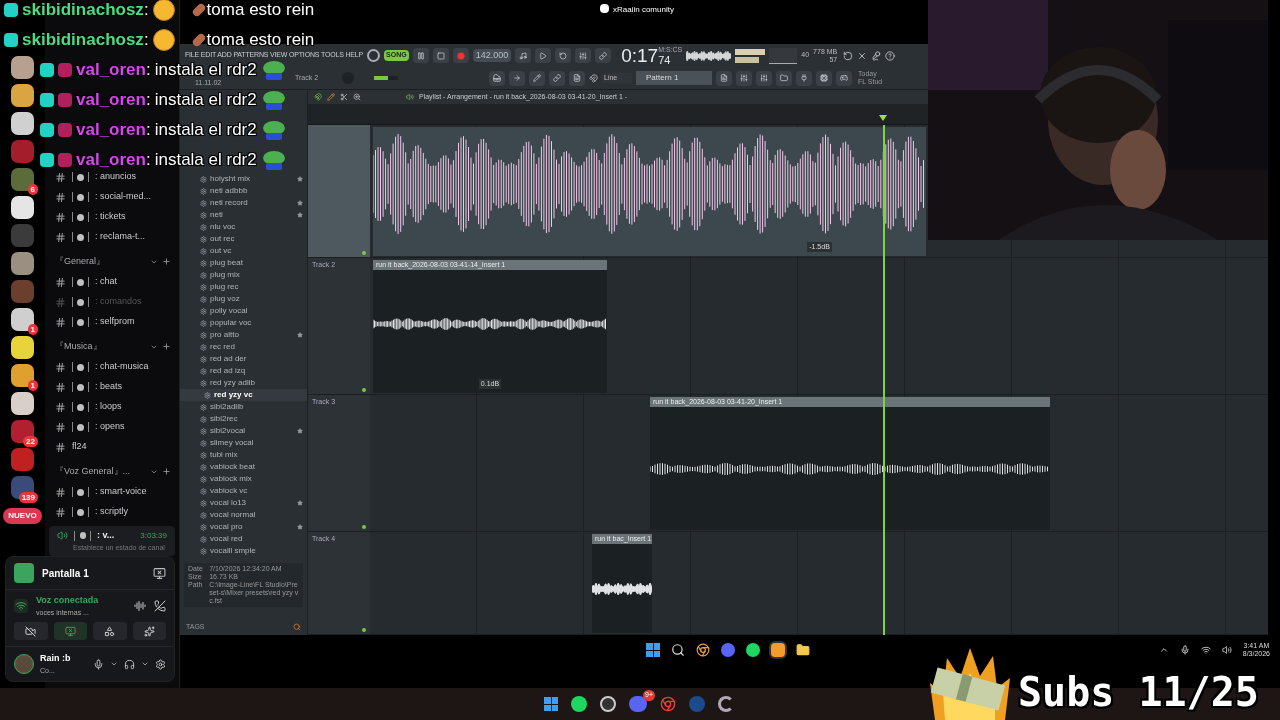  What do you see at coordinates (551, 704) in the screenshot?
I see `start-button` at bounding box center [551, 704].